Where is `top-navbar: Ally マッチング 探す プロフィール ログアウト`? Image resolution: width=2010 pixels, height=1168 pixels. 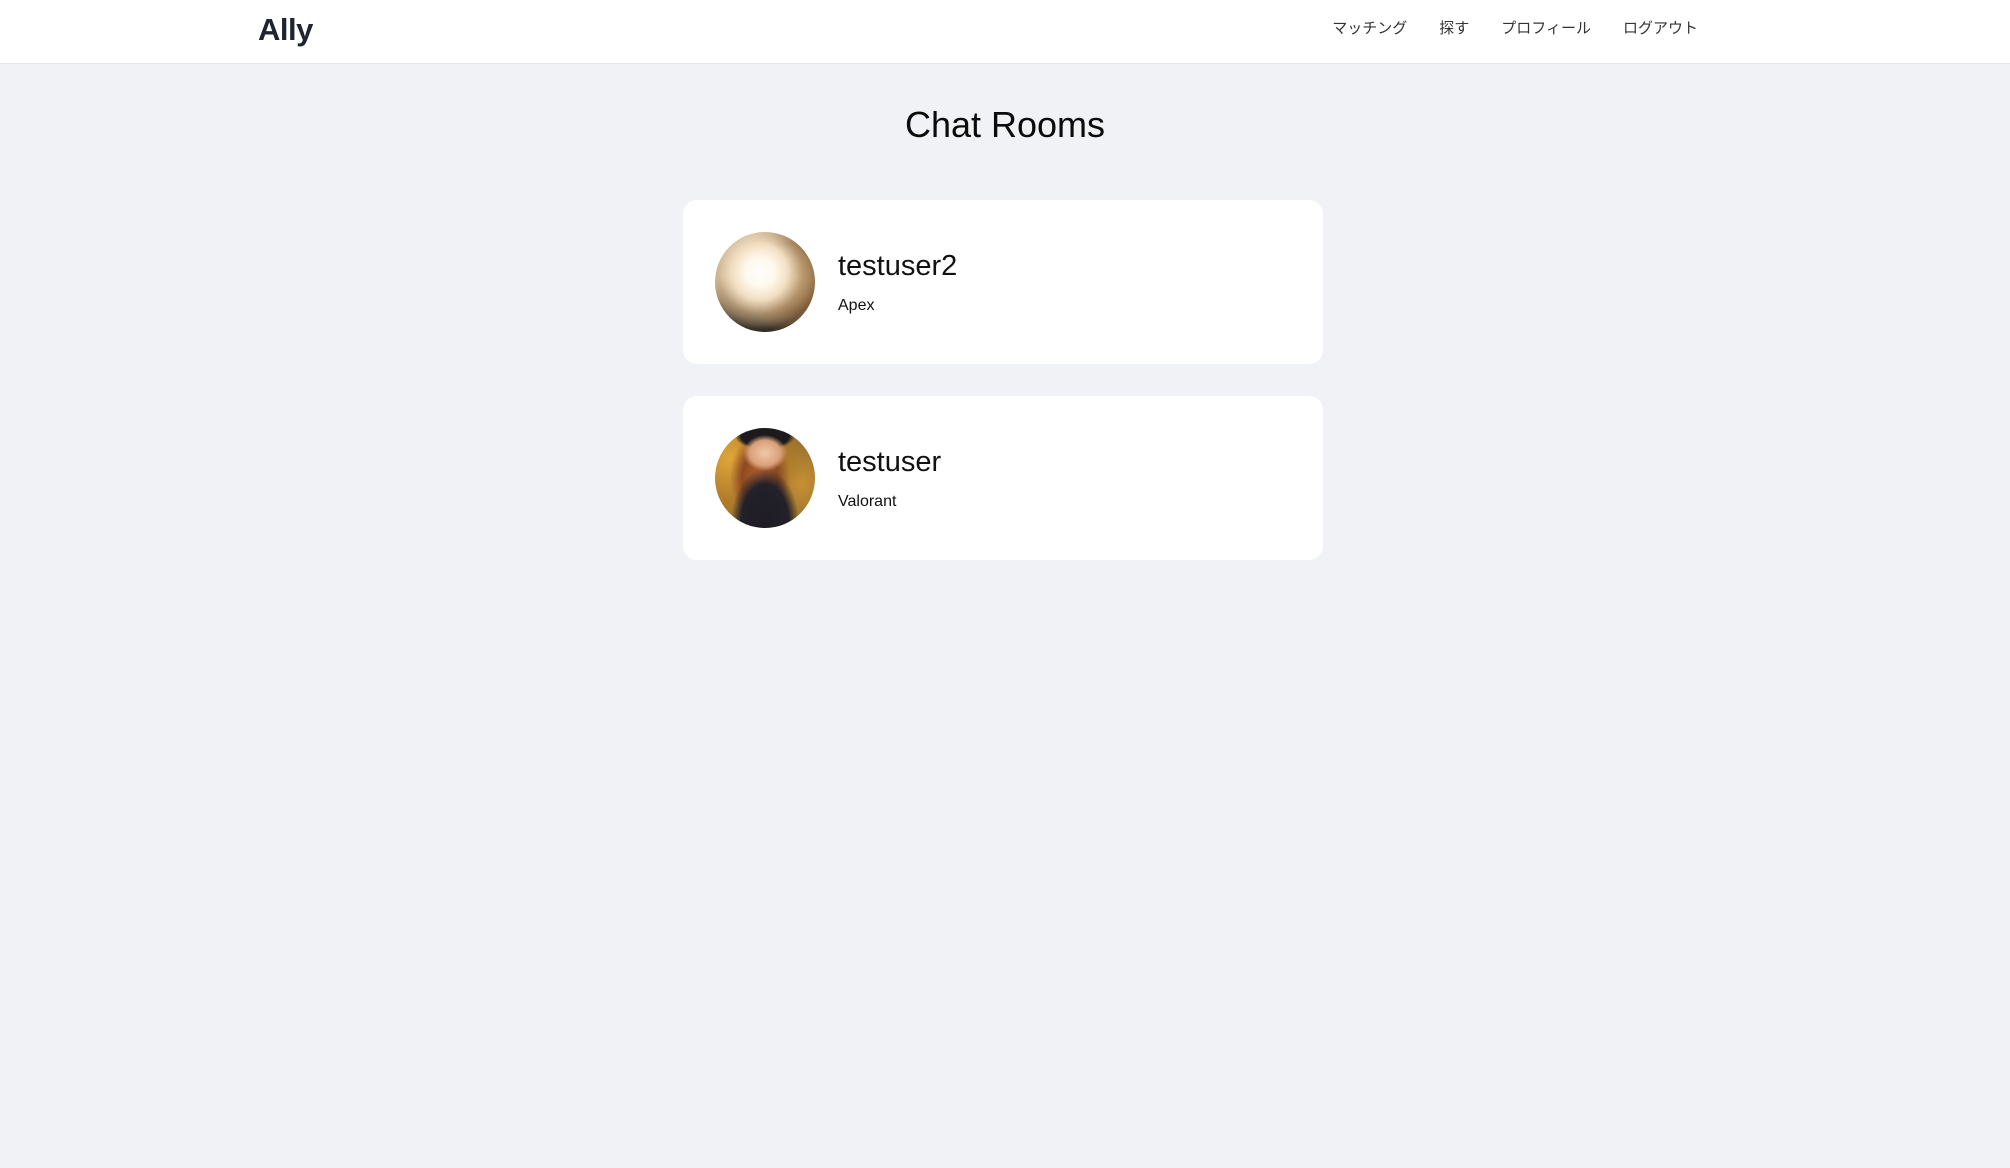
top-navbar: Ally マッチング 探す プロフィール ログアウト is located at coordinates (1005, 32).